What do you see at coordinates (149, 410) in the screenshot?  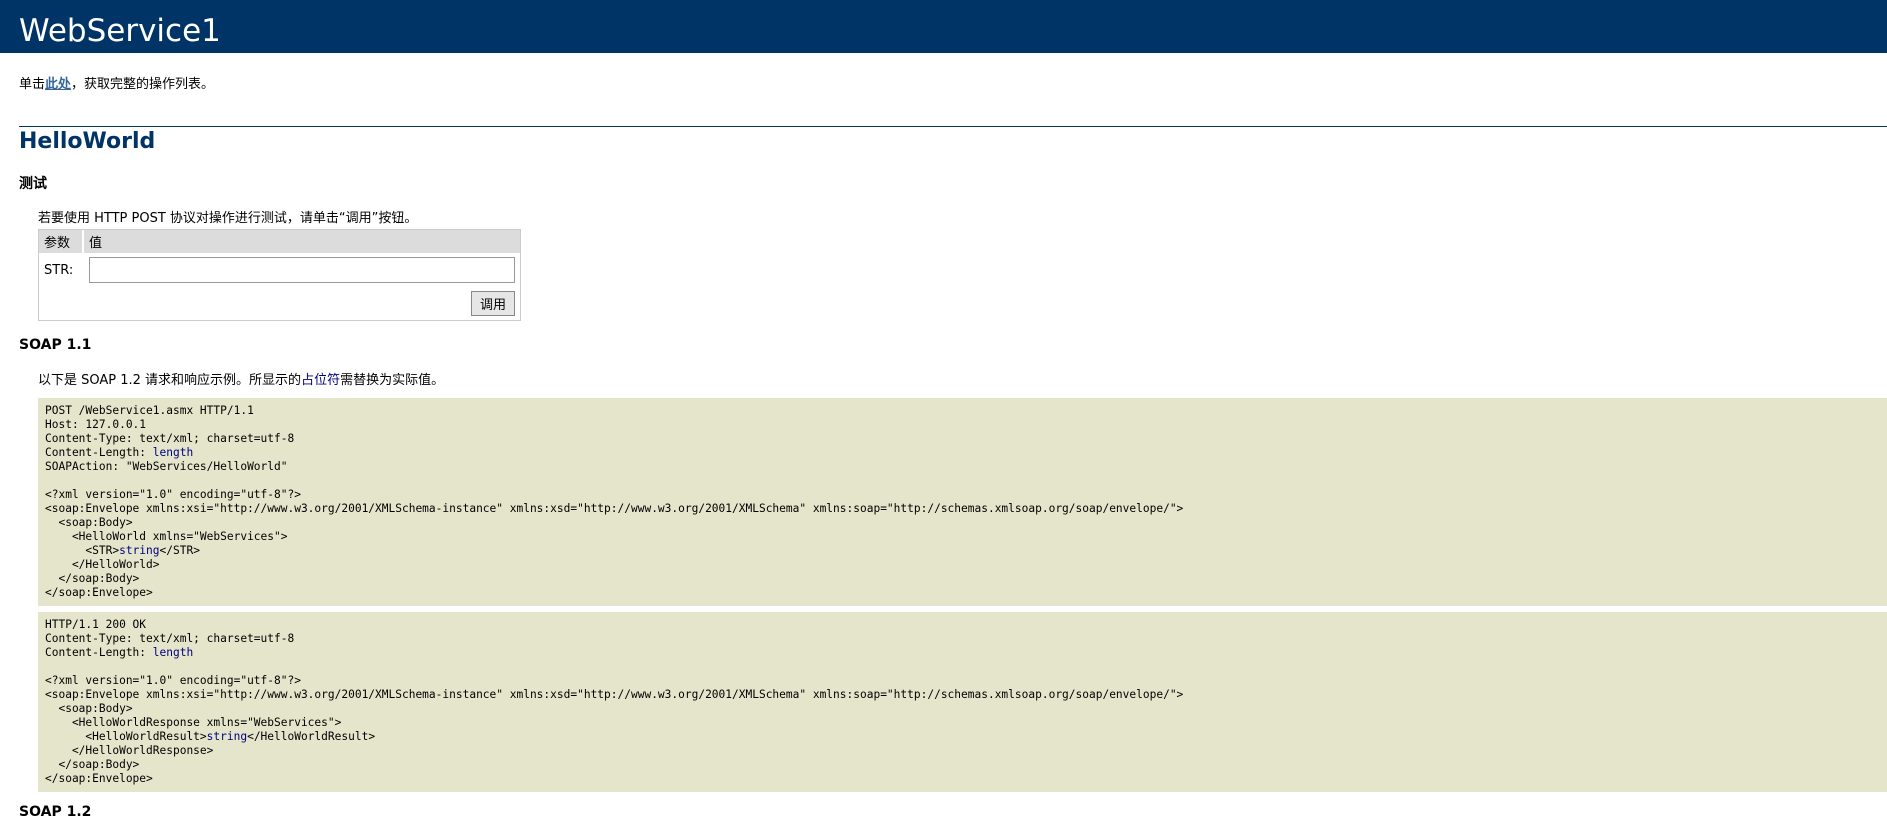 I see `code-line: POST /WebService1.asmx HTTP/1.1` at bounding box center [149, 410].